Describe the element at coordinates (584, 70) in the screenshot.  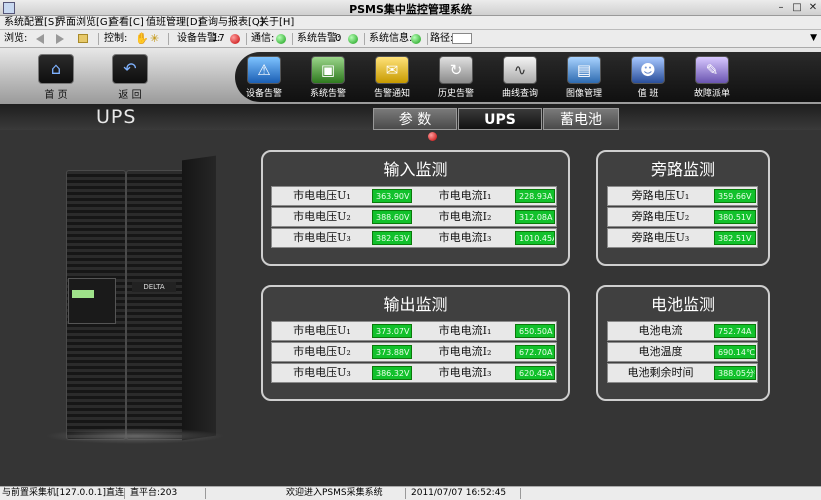
I see `monitor-icon: ▤` at that location.